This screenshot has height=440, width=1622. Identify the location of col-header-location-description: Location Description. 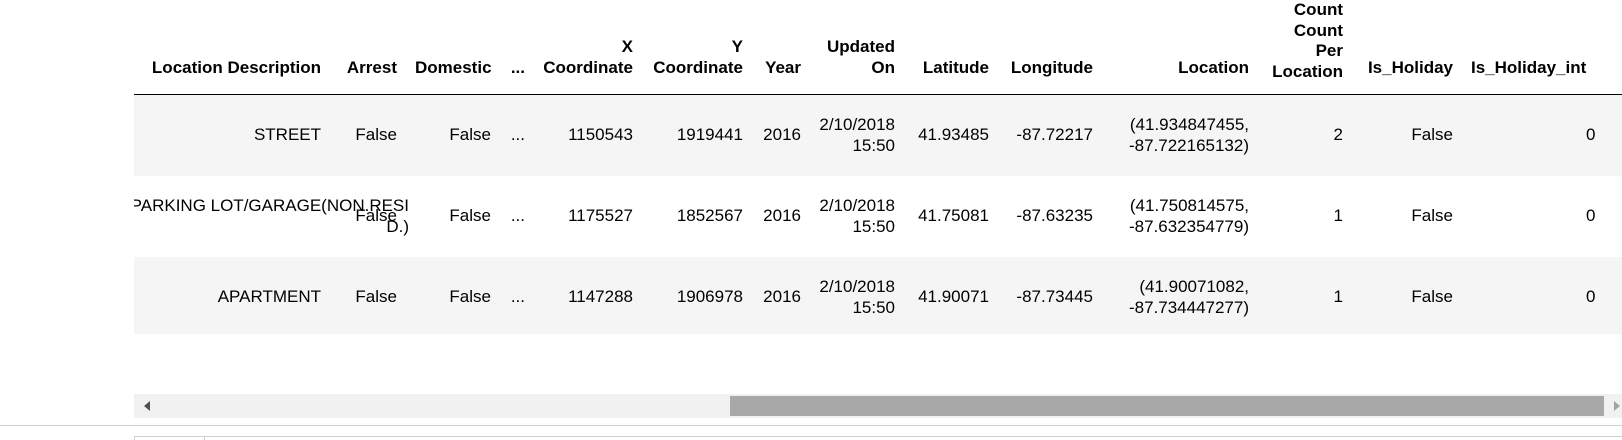
(232, 47).